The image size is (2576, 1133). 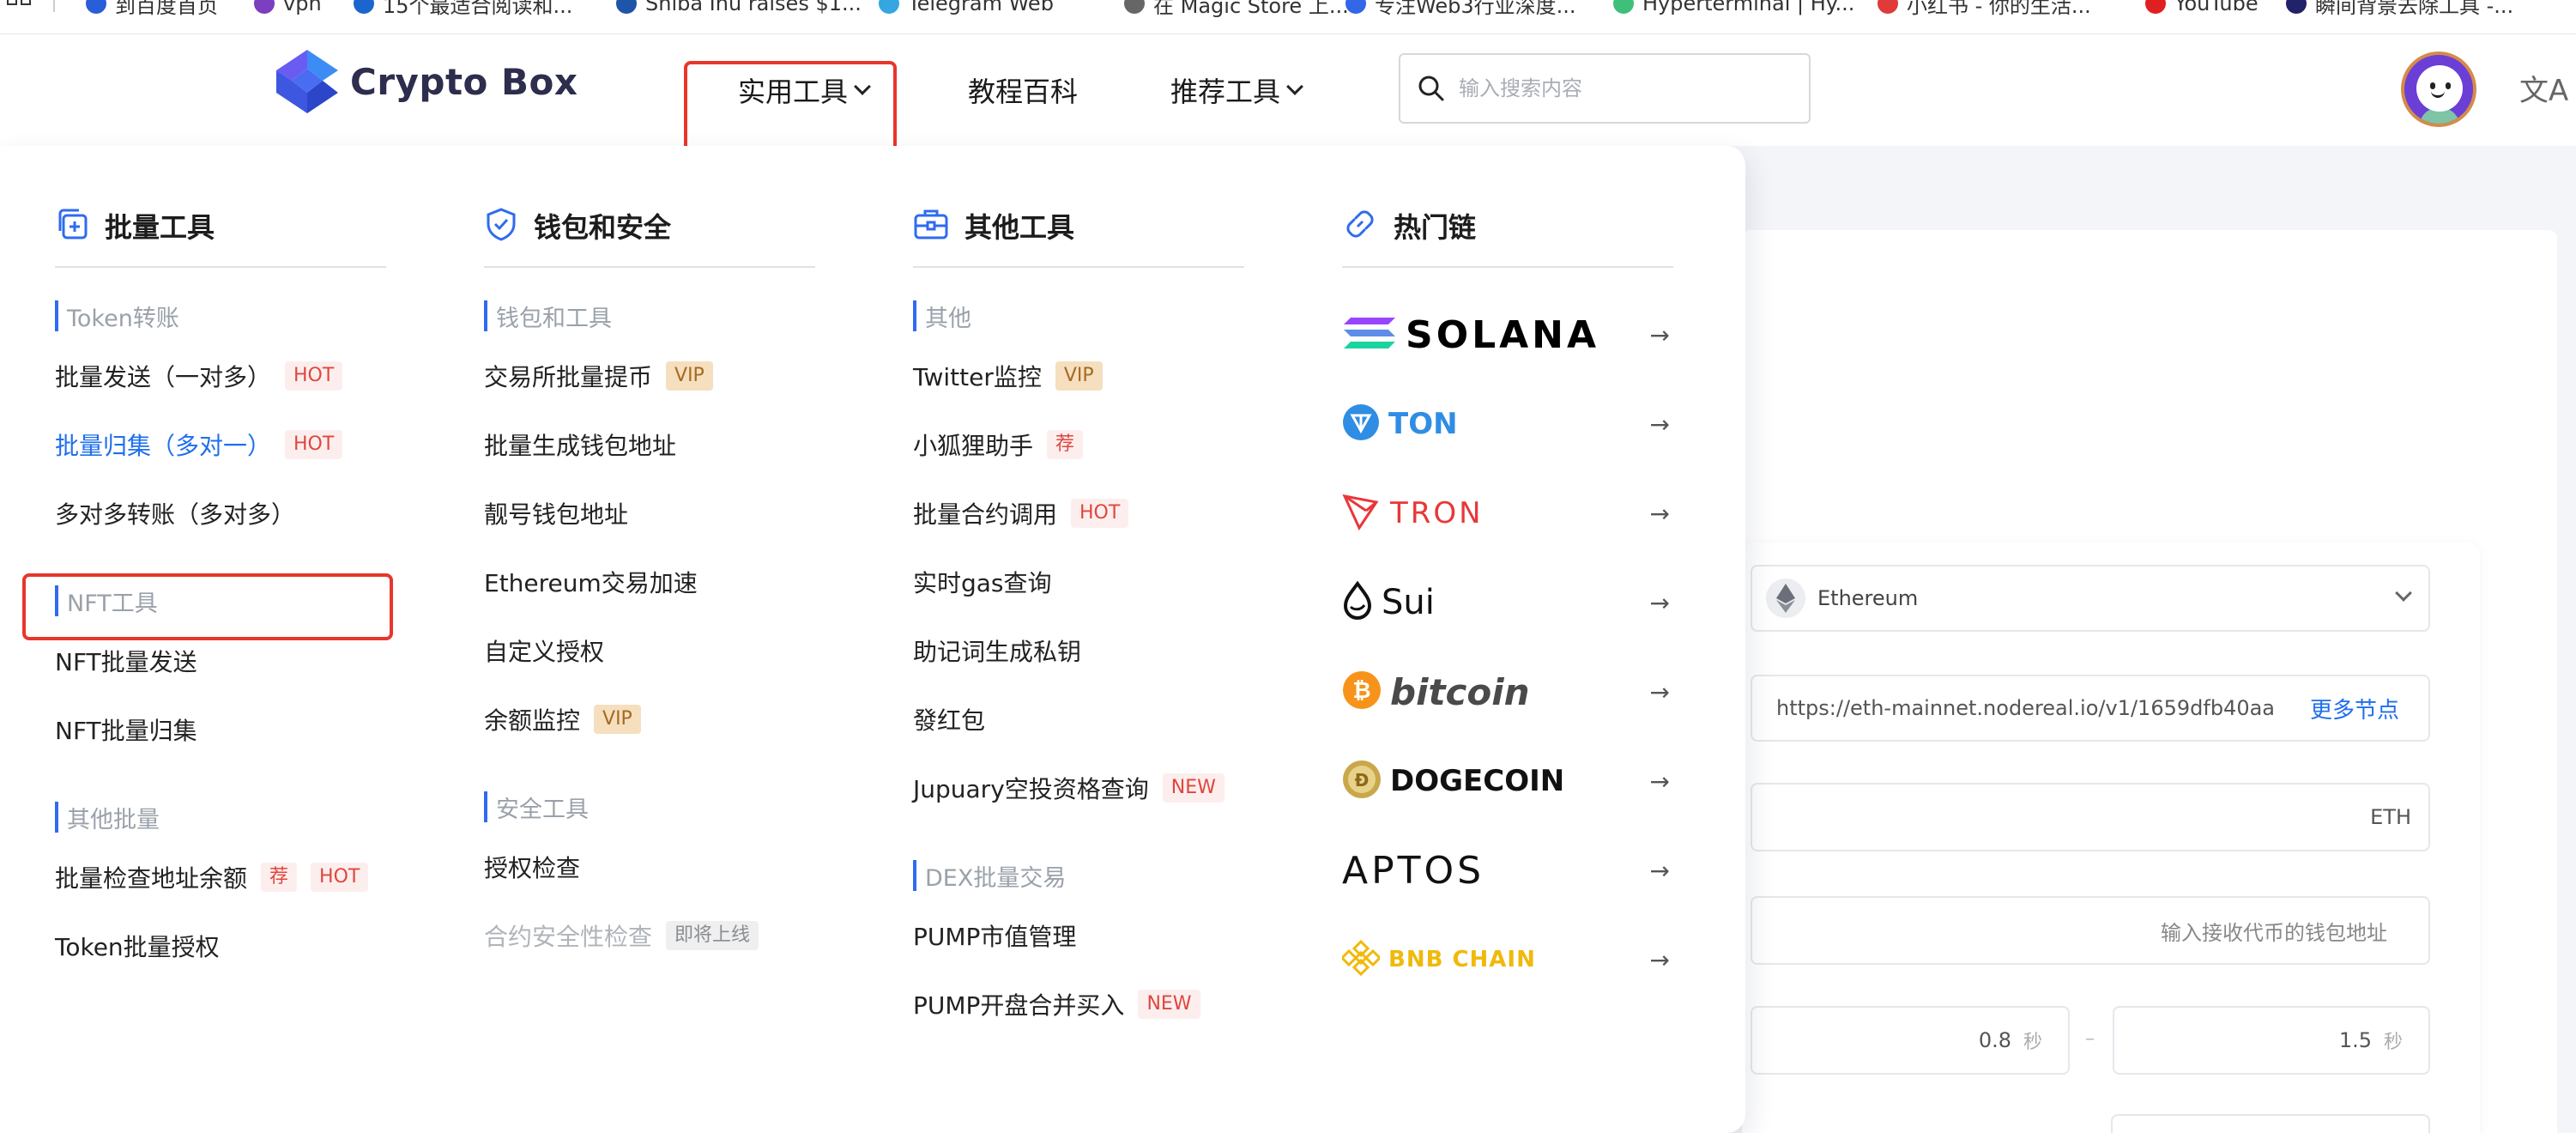 I want to click on nav-recommended: 推荐工具, so click(x=1236, y=90).